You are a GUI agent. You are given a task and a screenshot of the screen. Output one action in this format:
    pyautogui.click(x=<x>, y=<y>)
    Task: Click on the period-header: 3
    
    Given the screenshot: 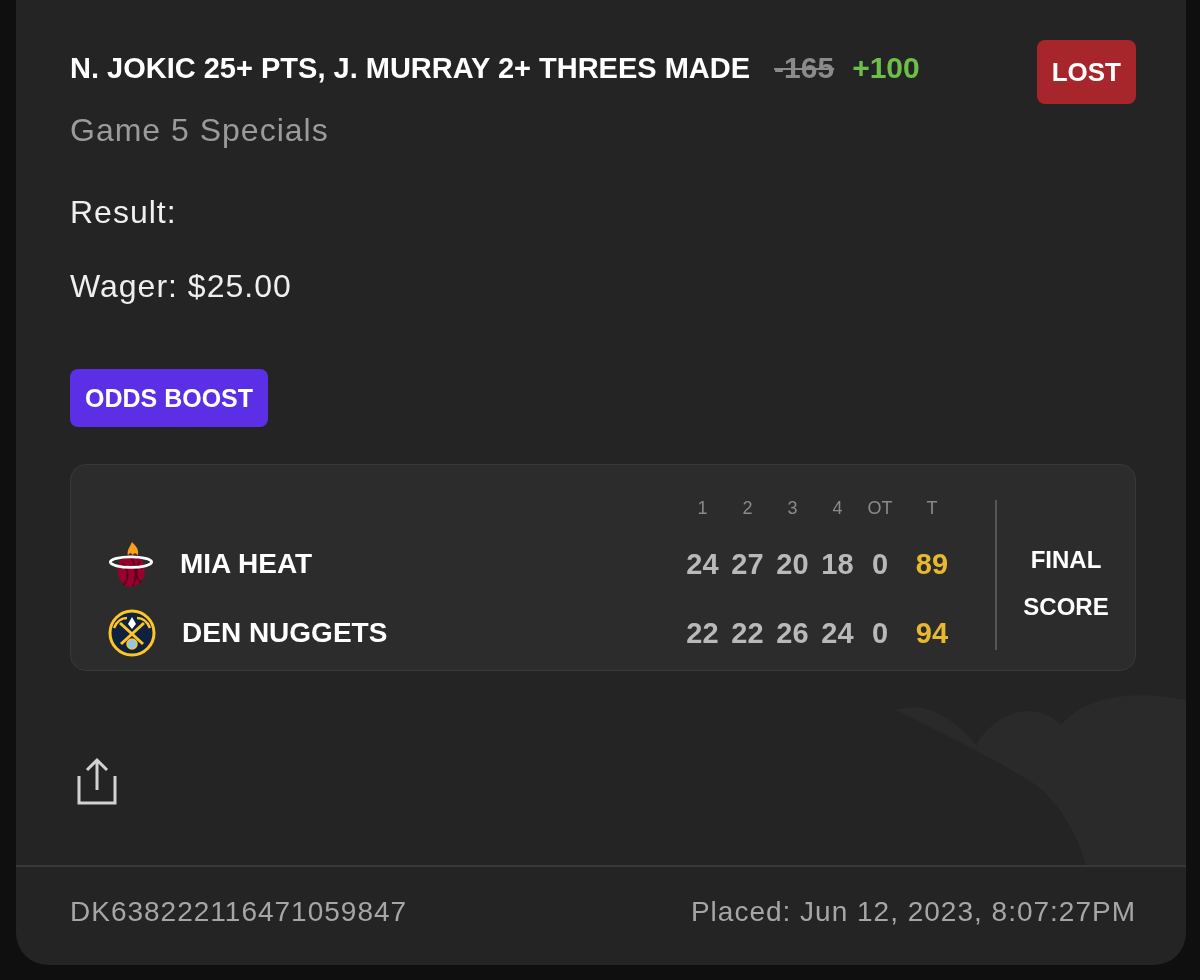 What is the action you would take?
    pyautogui.click(x=792, y=508)
    